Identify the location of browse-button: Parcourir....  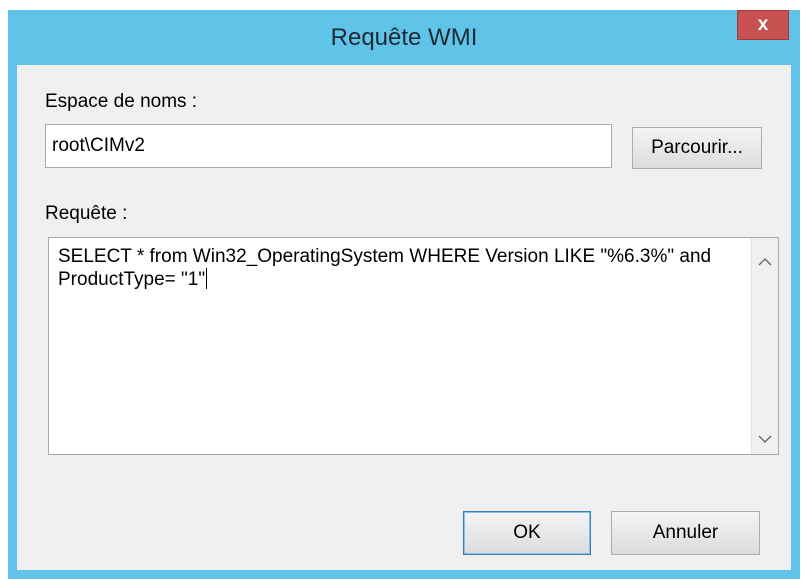
(697, 148).